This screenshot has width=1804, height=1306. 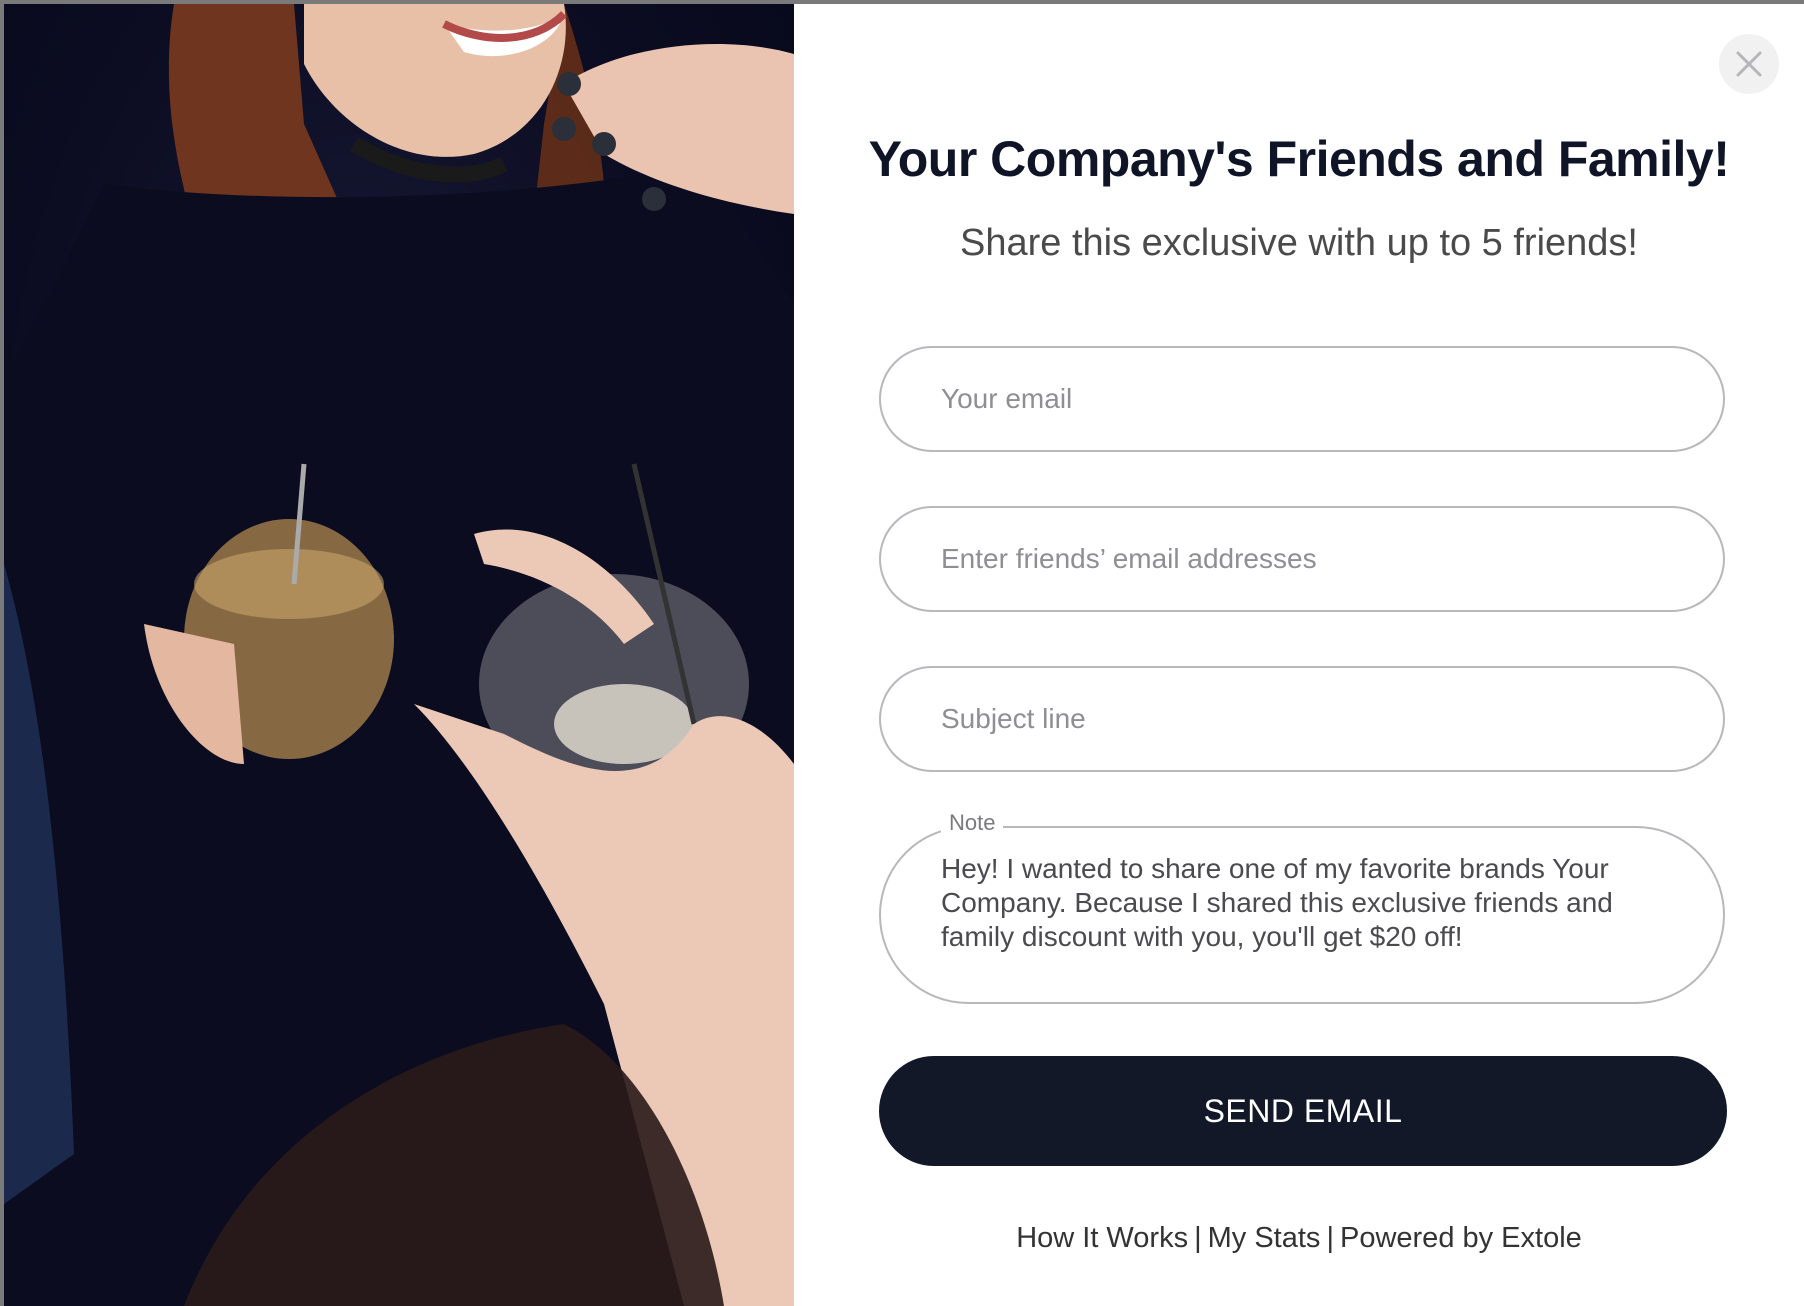 What do you see at coordinates (972, 823) in the screenshot?
I see `note-label: Note` at bounding box center [972, 823].